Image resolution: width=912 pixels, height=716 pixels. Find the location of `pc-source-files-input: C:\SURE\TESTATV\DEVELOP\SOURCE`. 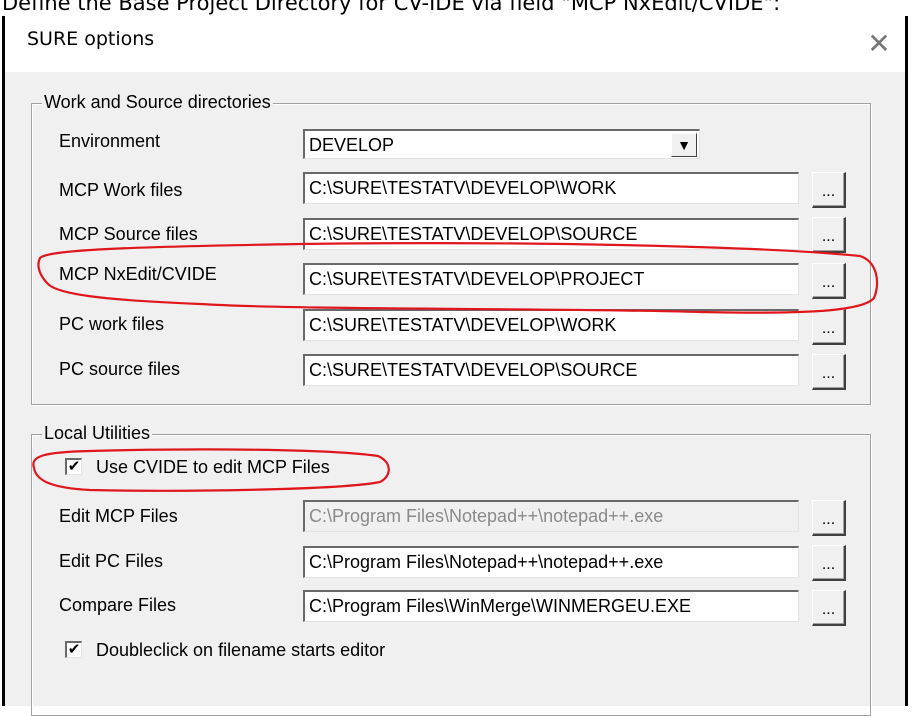

pc-source-files-input: C:\SURE\TESTATV\DEVELOP\SOURCE is located at coordinates (551, 370).